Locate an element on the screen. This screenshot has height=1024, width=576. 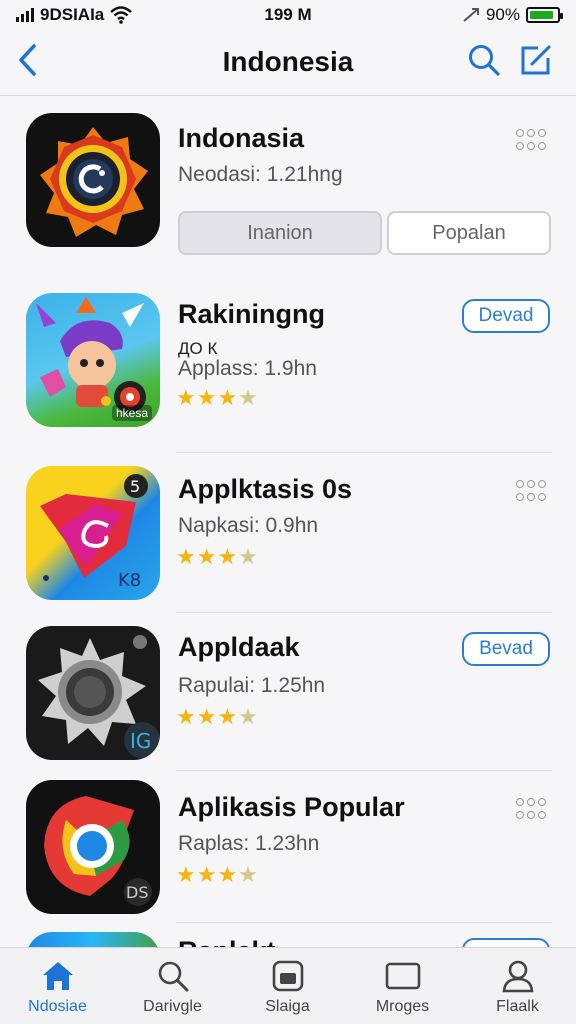
status-bar: 9DSIAIa 199 M 90% is located at coordinates (288, 15).